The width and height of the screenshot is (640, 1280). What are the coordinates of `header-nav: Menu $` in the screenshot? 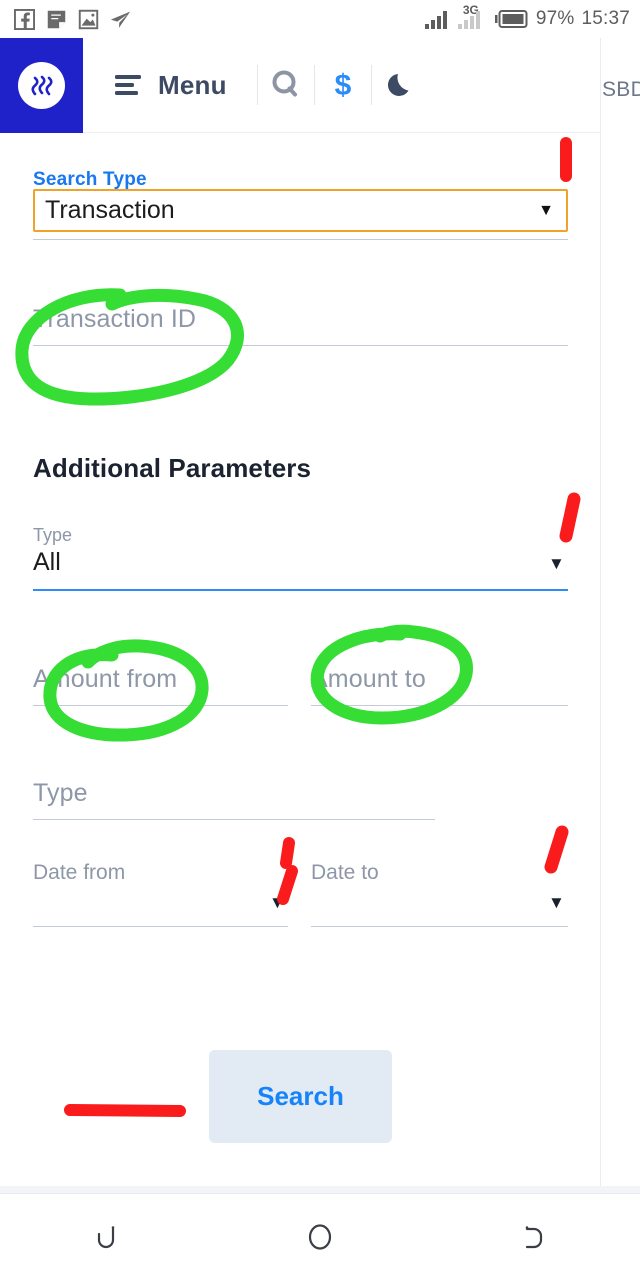 It's located at (341, 85).